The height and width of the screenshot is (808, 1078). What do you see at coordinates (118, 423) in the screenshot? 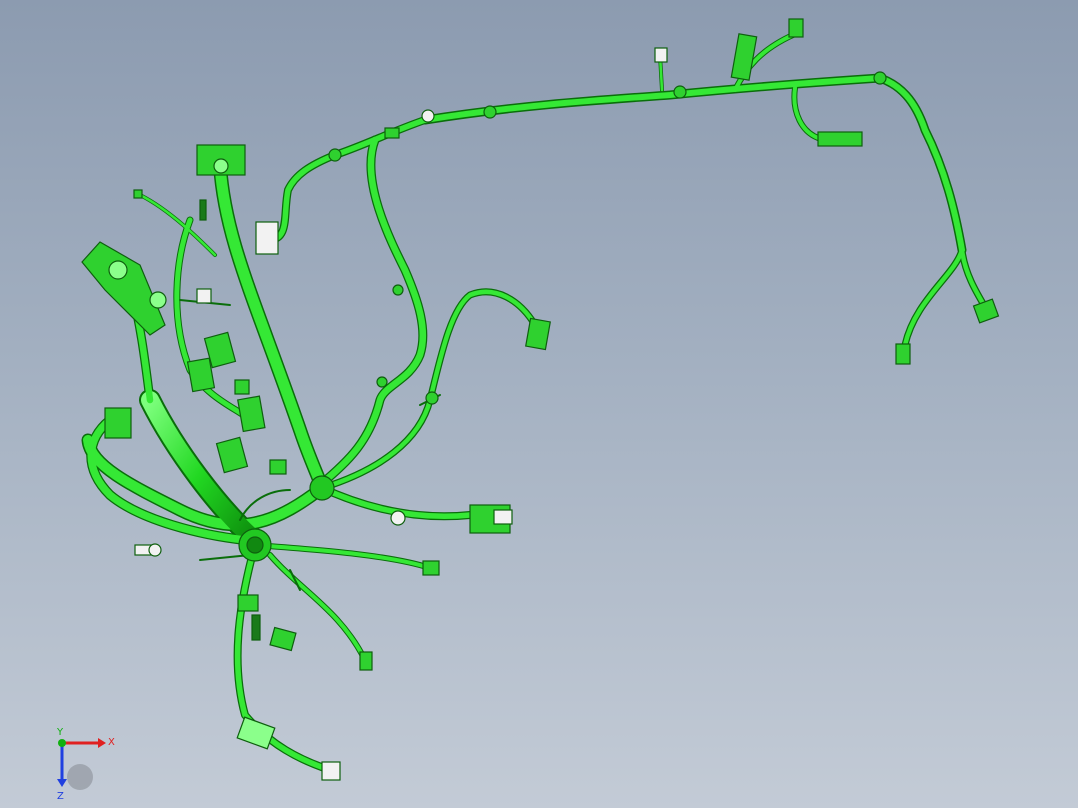
I see `left-upper-connector` at bounding box center [118, 423].